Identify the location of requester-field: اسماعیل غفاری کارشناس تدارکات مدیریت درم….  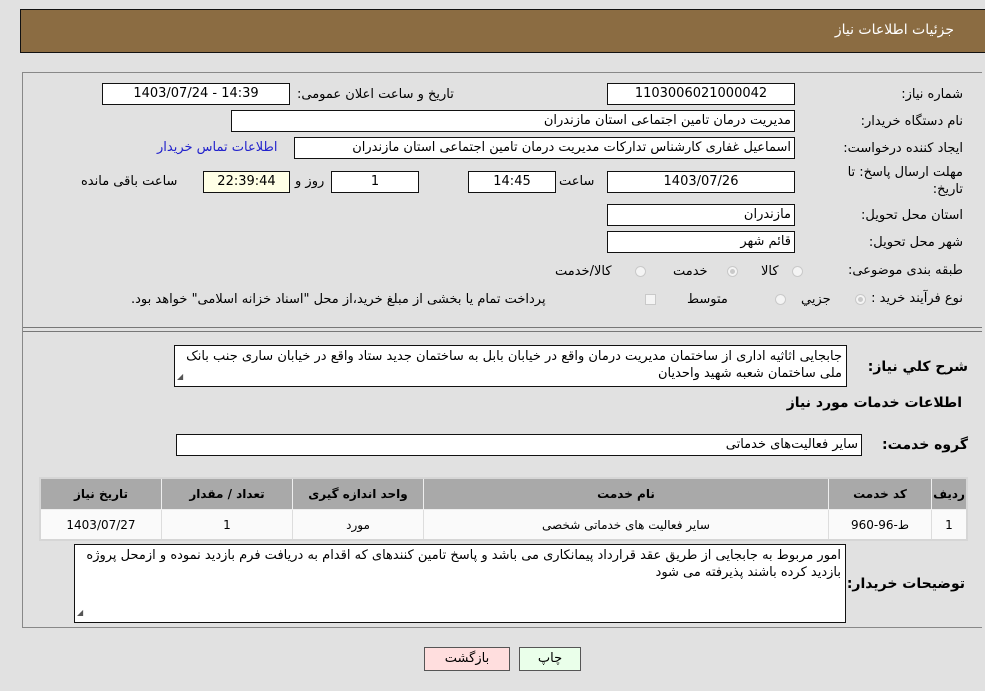
(544, 148).